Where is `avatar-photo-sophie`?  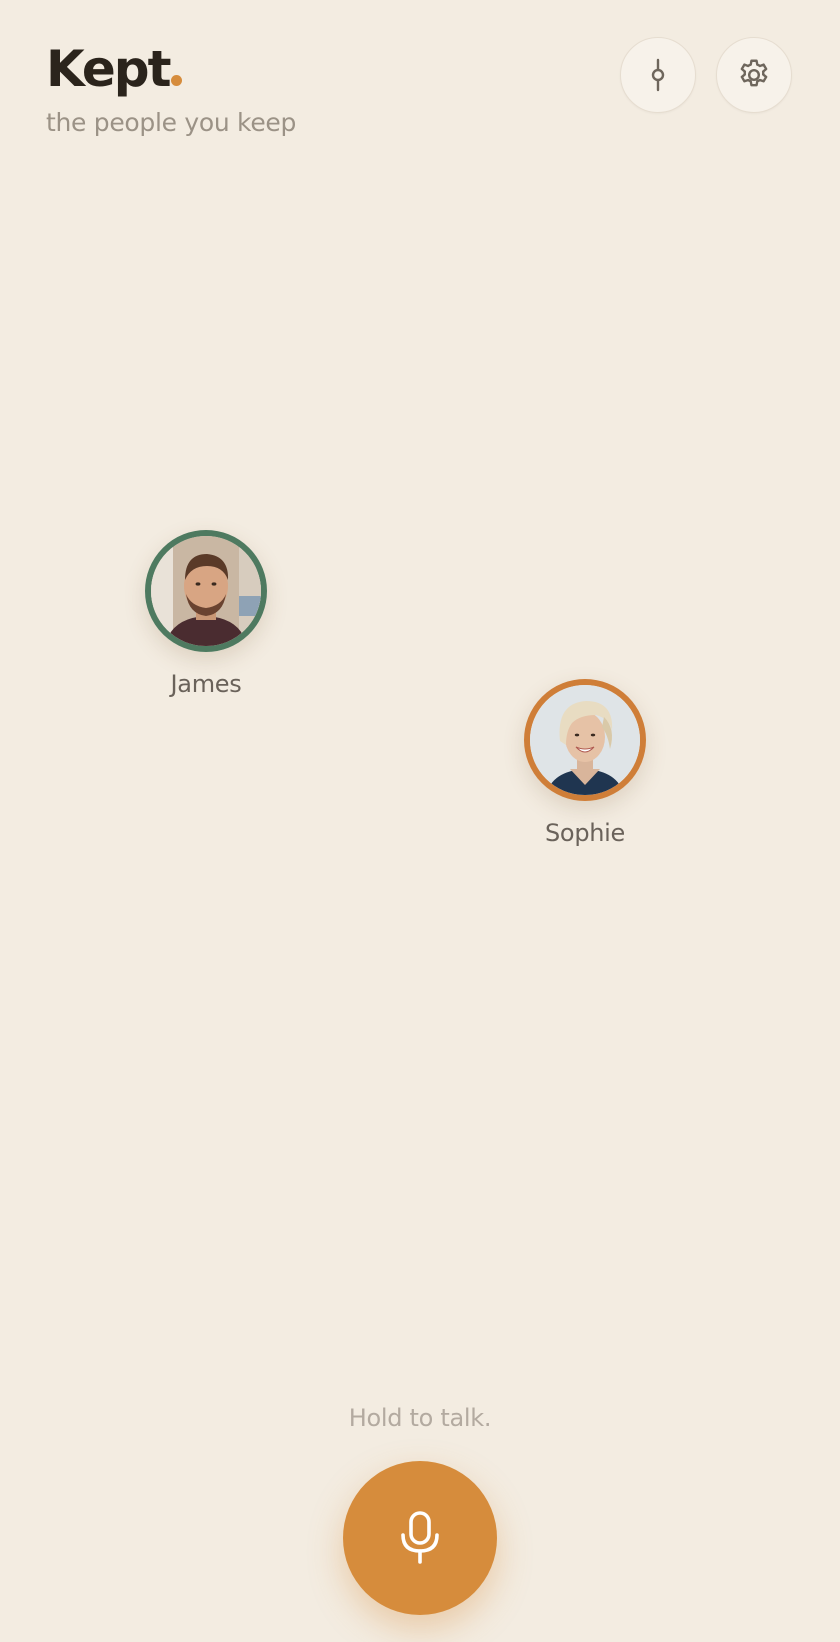 avatar-photo-sophie is located at coordinates (585, 740).